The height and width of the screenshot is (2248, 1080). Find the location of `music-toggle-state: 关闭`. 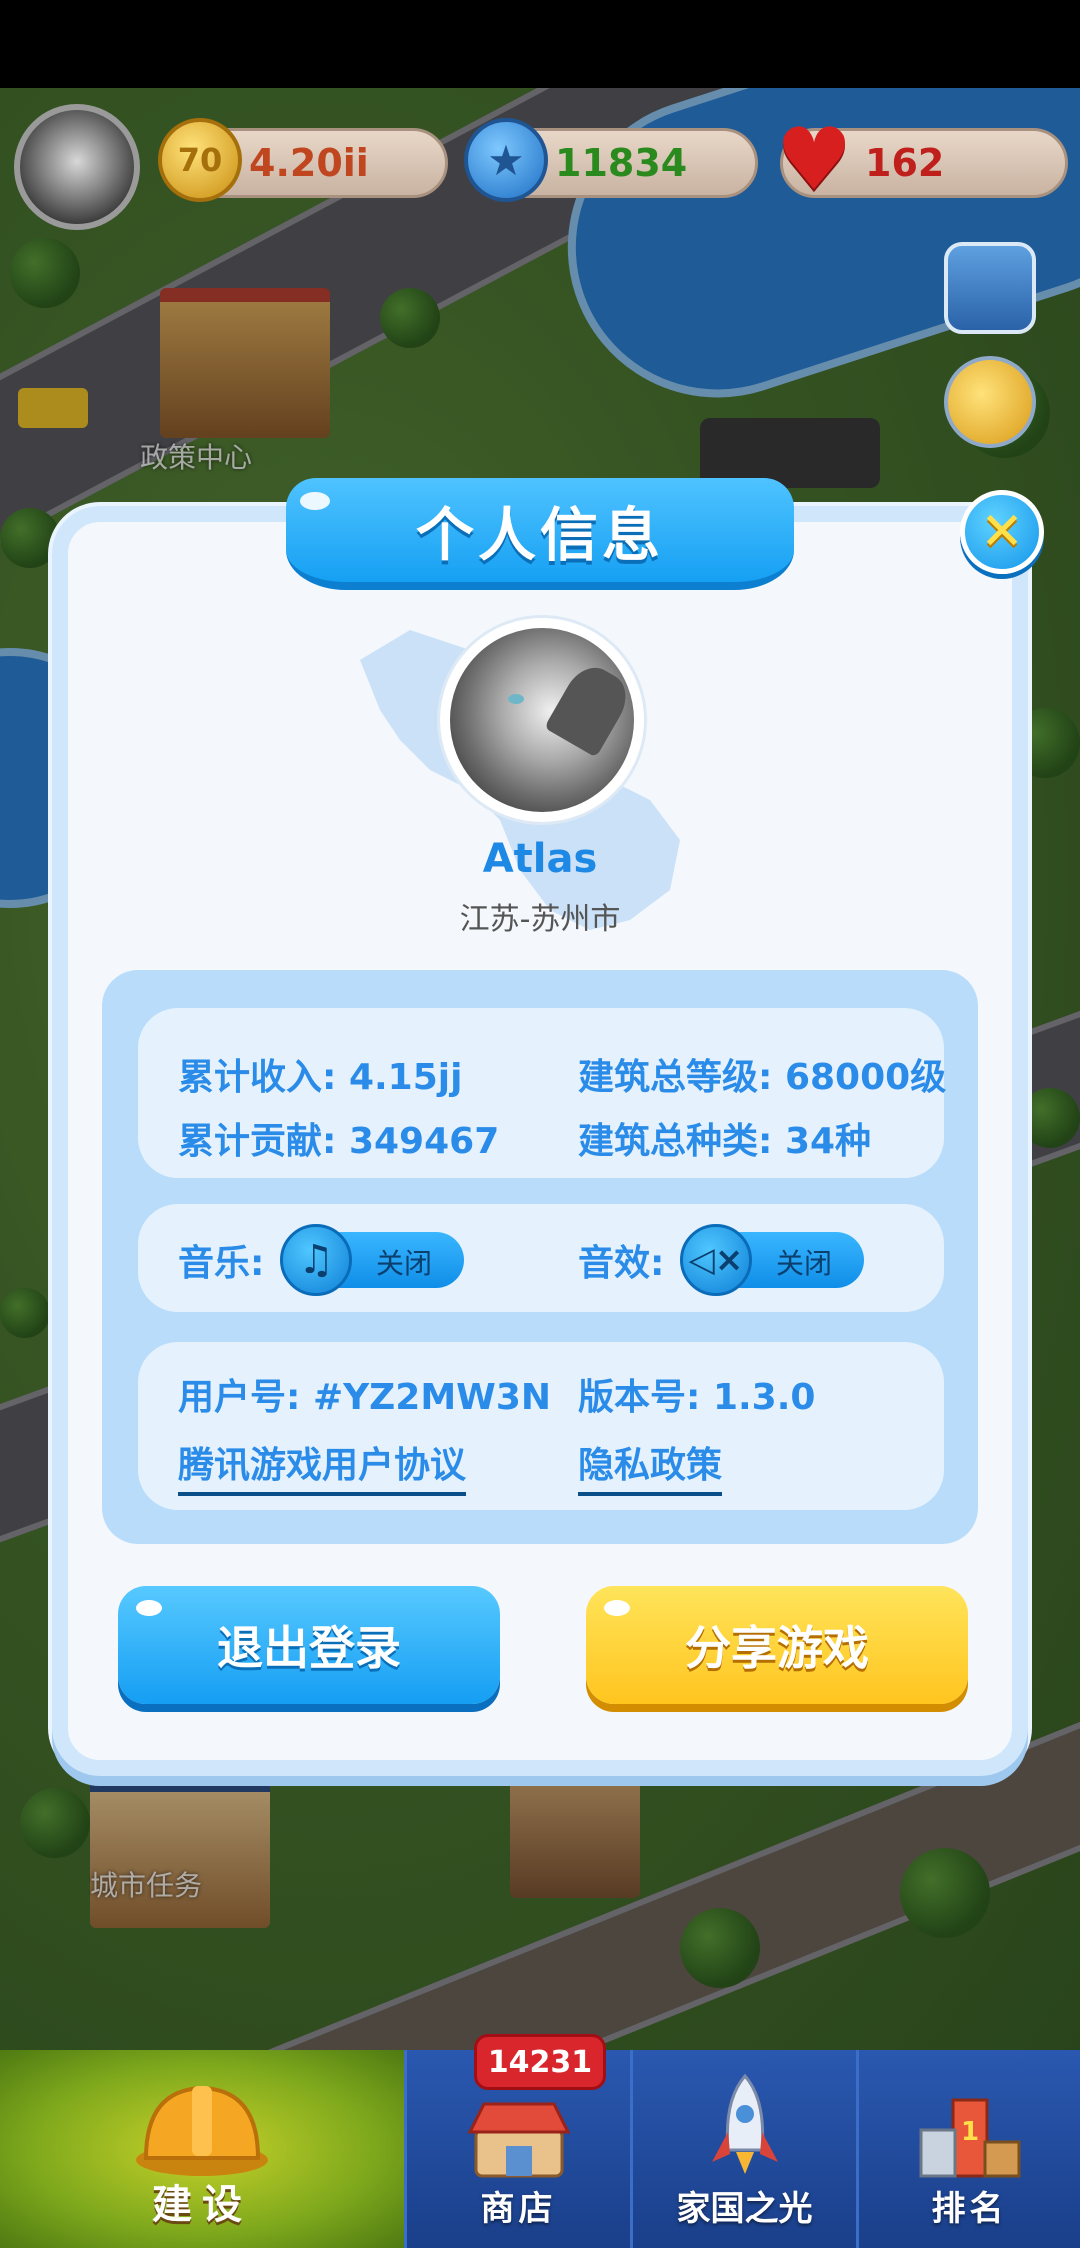

music-toggle-state: 关闭 is located at coordinates (404, 1263).